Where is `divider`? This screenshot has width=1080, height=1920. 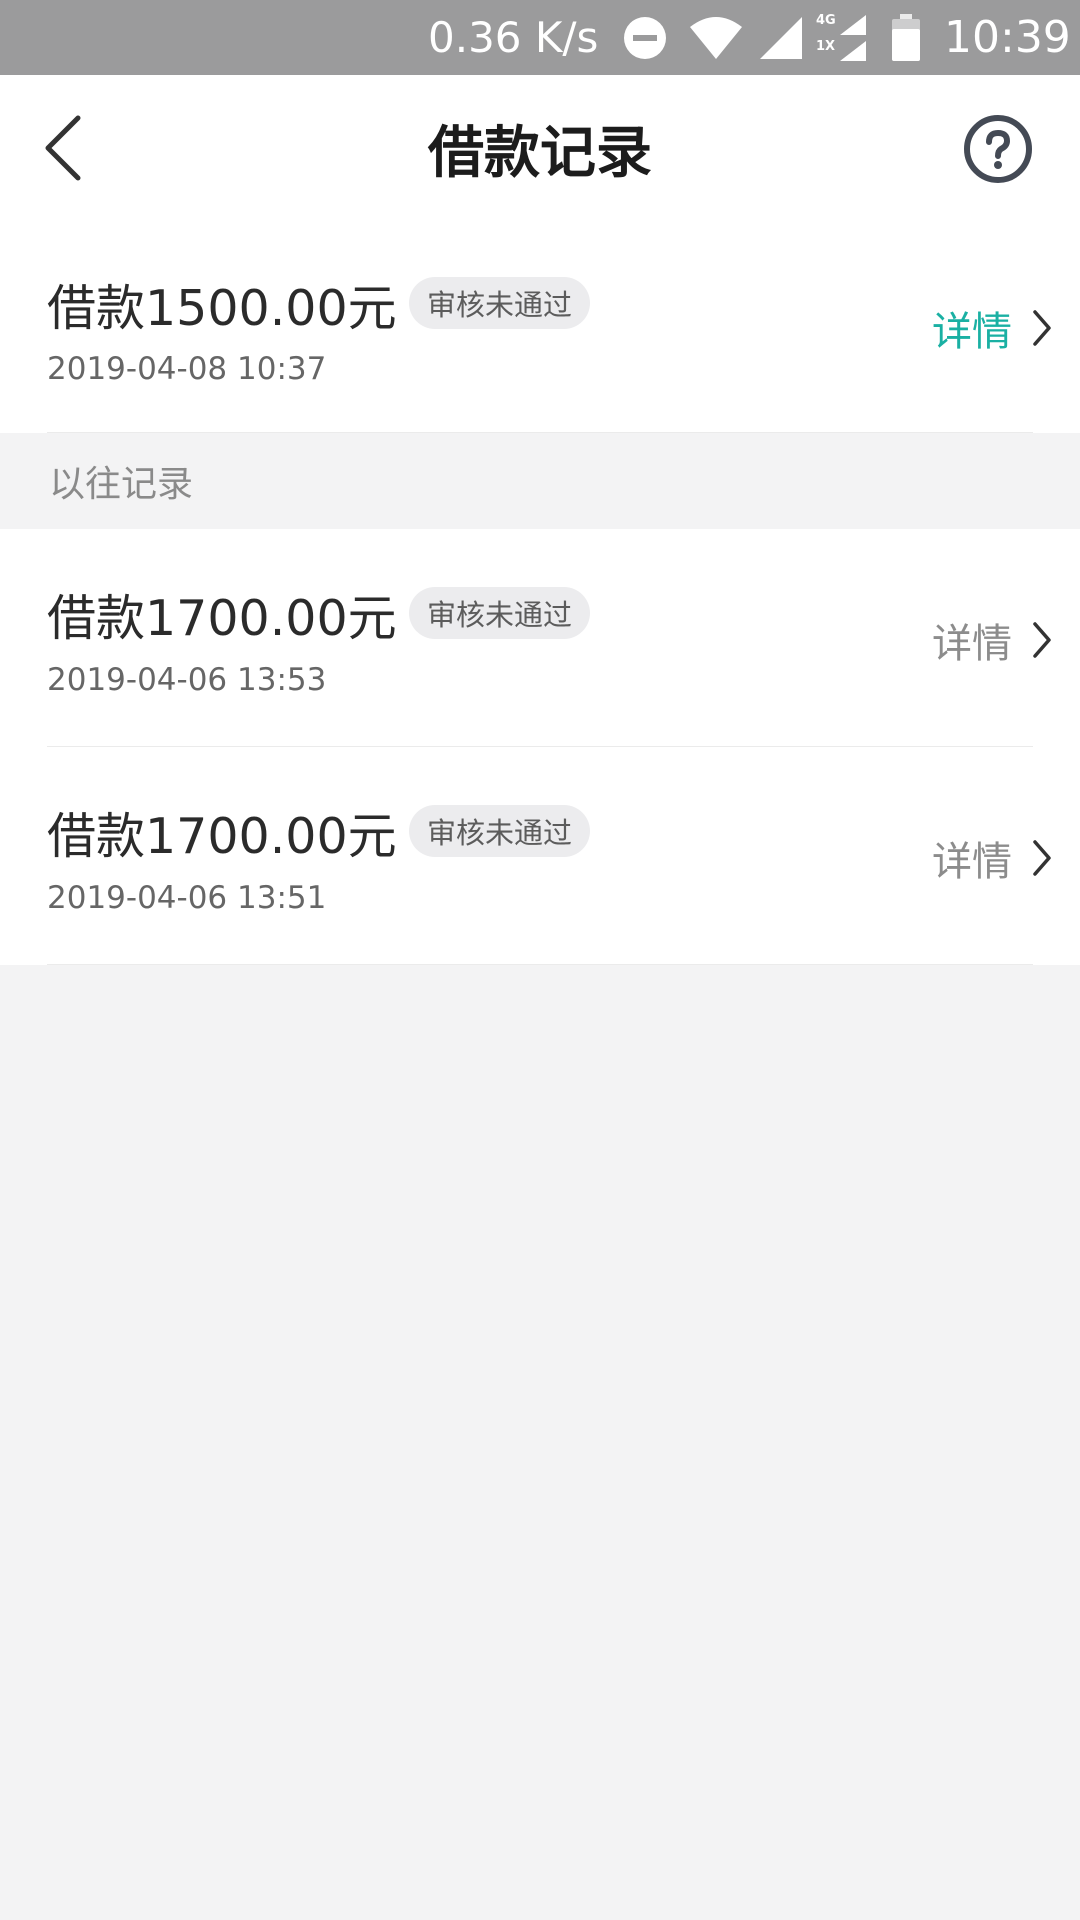
divider is located at coordinates (540, 964).